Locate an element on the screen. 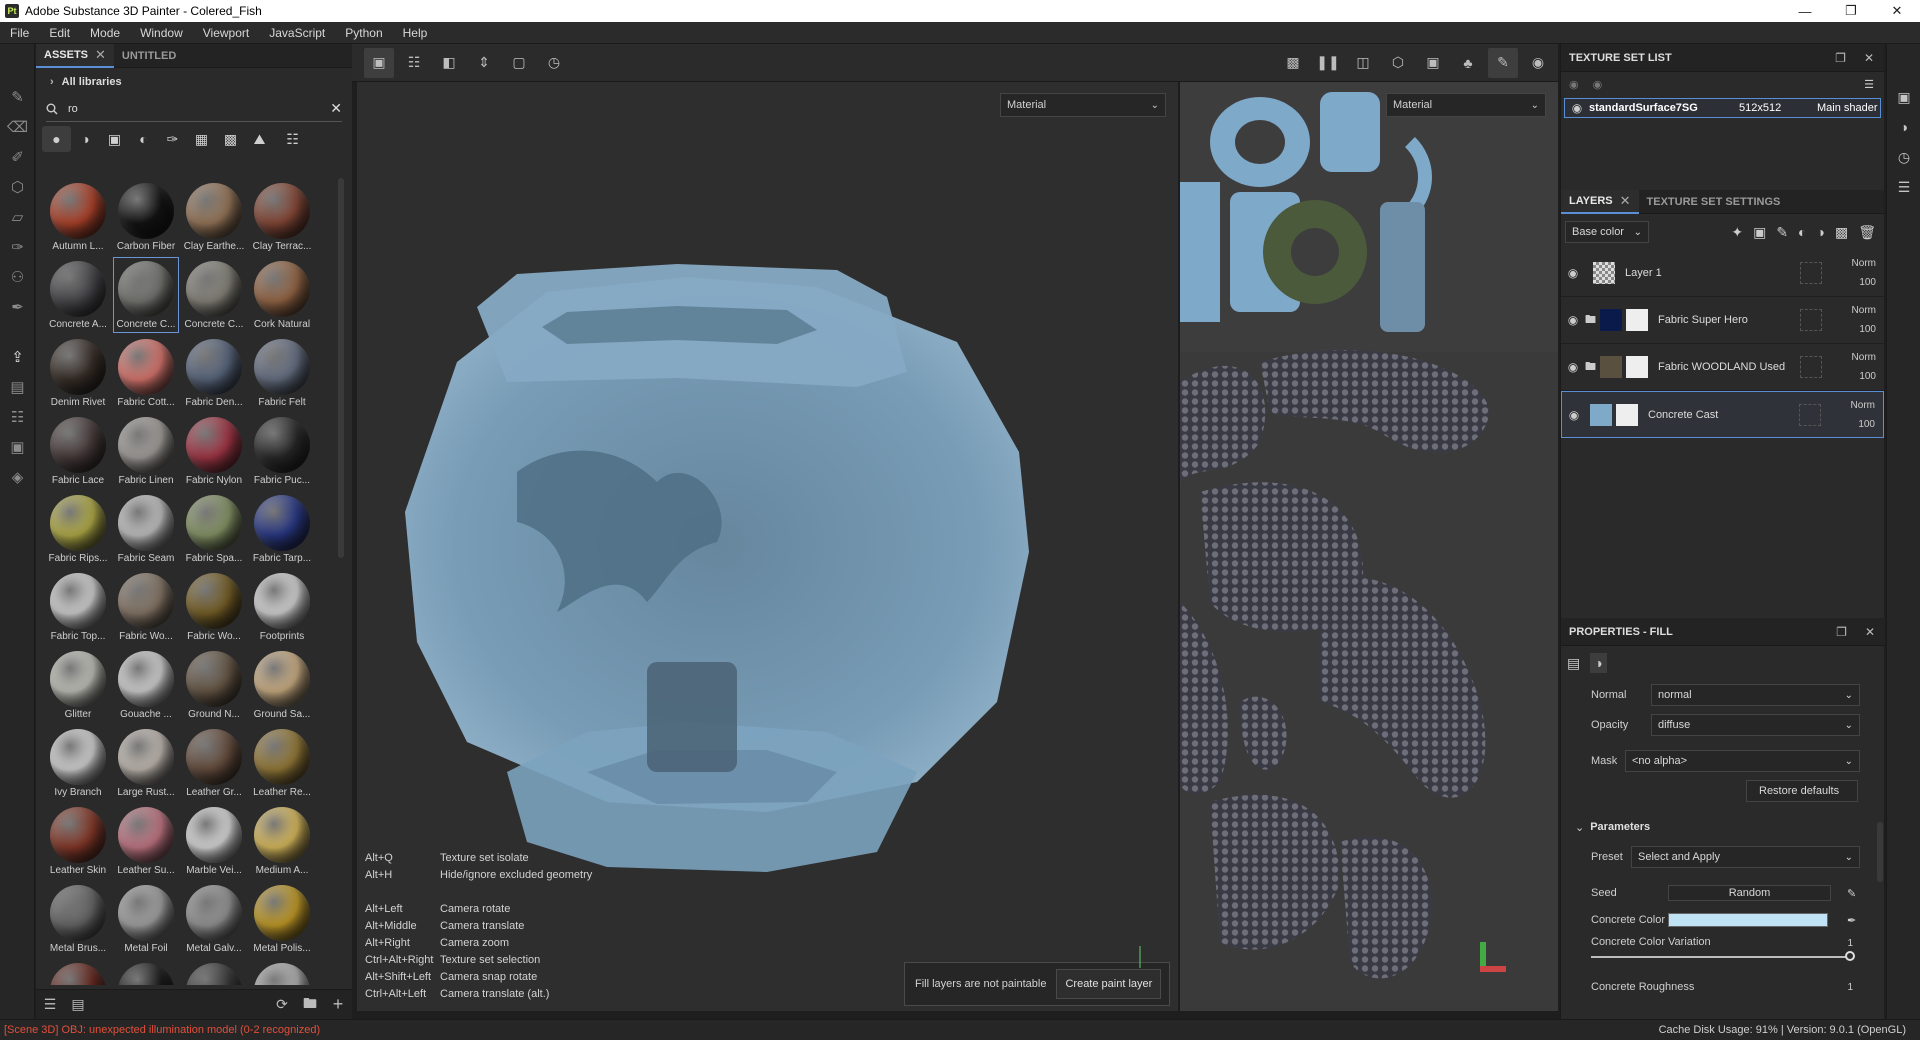 This screenshot has width=1920, height=1040. menu-window: Window is located at coordinates (161, 33).